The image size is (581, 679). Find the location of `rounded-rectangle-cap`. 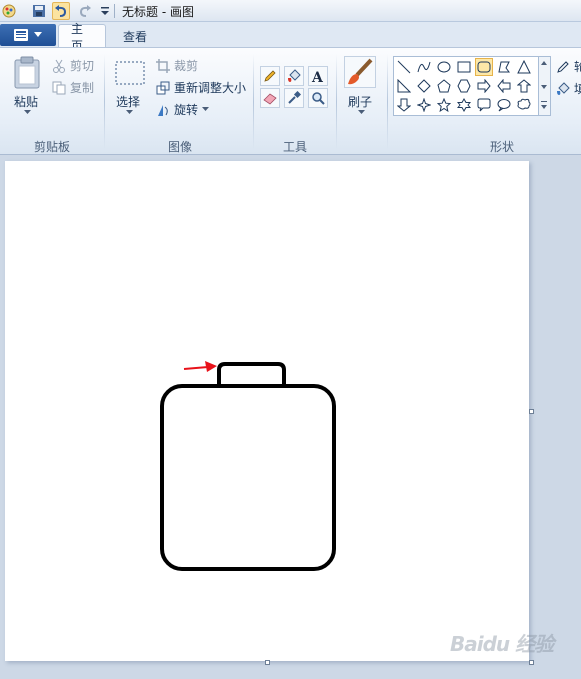

rounded-rectangle-cap is located at coordinates (251, 374).